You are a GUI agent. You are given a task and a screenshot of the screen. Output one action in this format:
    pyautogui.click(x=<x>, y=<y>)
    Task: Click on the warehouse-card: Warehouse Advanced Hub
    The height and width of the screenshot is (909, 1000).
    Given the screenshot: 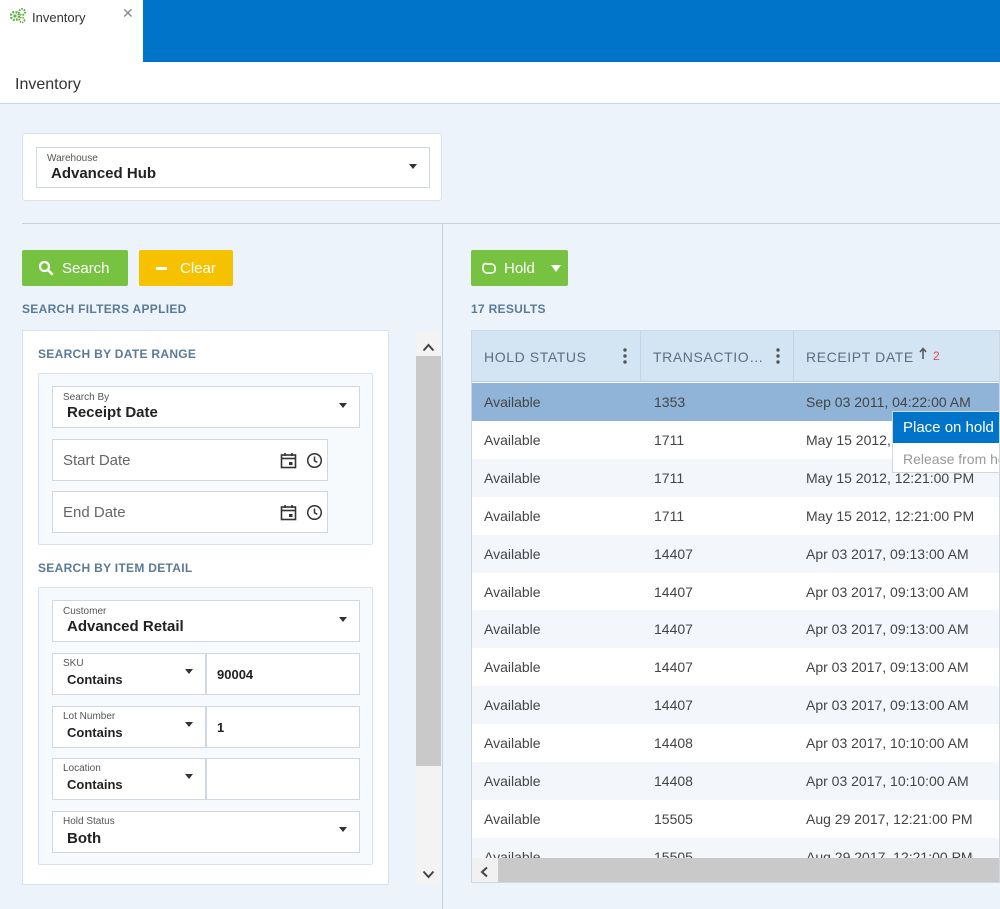 What is the action you would take?
    pyautogui.click(x=232, y=167)
    